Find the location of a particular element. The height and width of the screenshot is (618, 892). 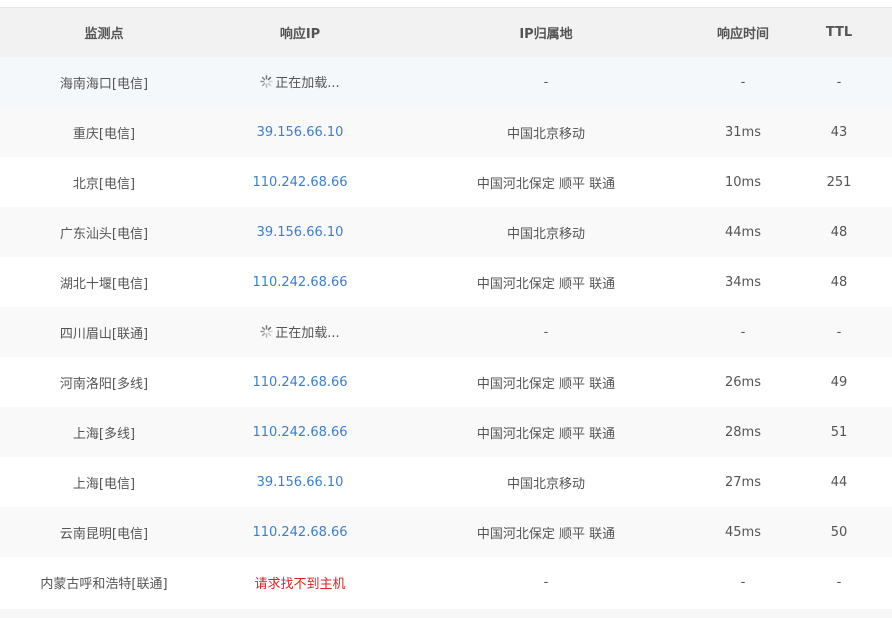

response-time: 45ms is located at coordinates (743, 532).